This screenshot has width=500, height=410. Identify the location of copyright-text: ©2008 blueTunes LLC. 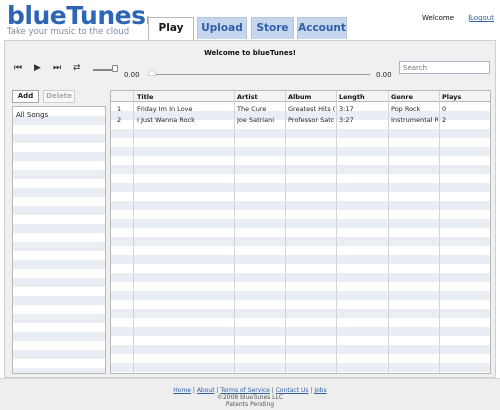
(250, 397).